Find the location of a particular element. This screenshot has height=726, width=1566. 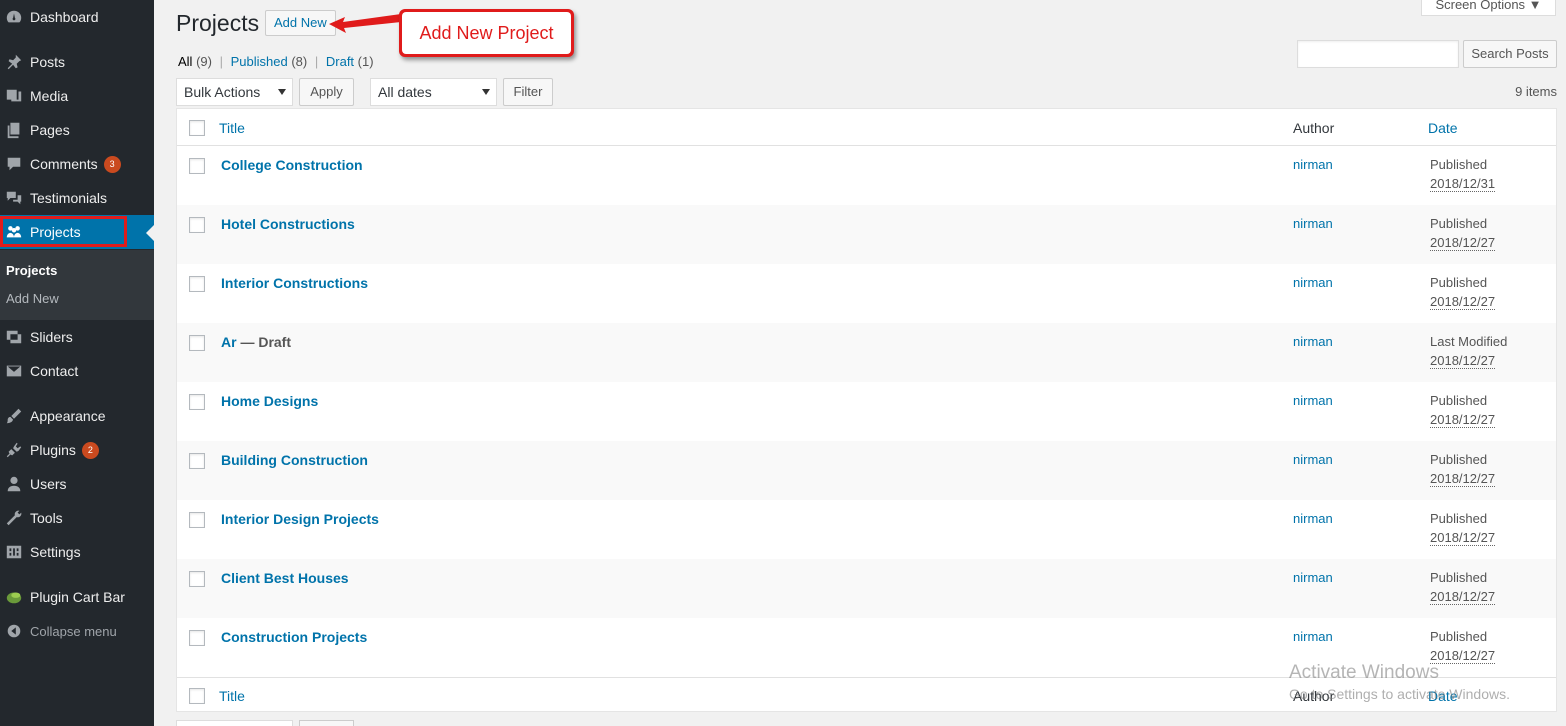

row-title-link: Interior Design Projects is located at coordinates (300, 519).